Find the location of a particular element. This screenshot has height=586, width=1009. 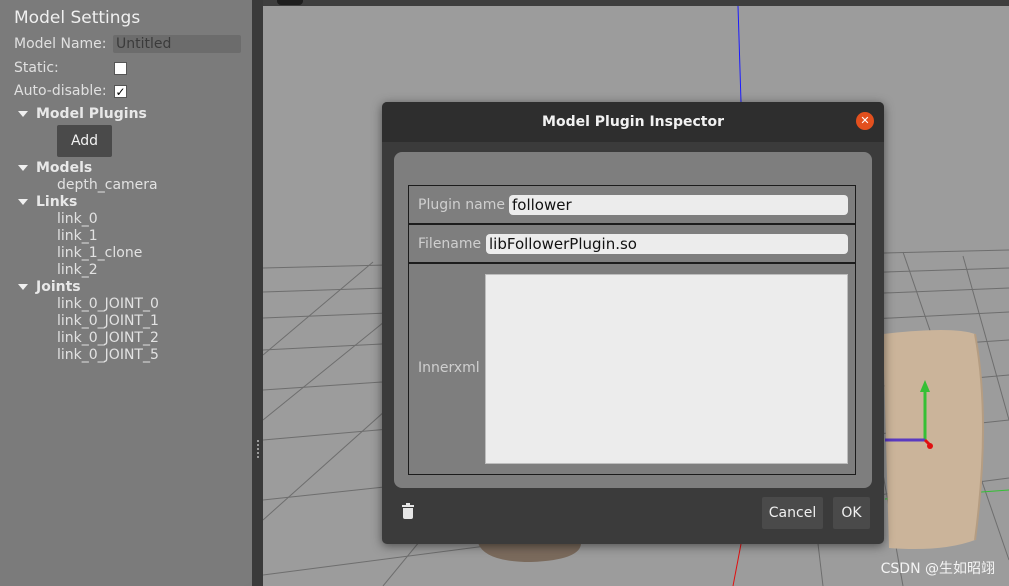

panel-splitter is located at coordinates (257, 293).